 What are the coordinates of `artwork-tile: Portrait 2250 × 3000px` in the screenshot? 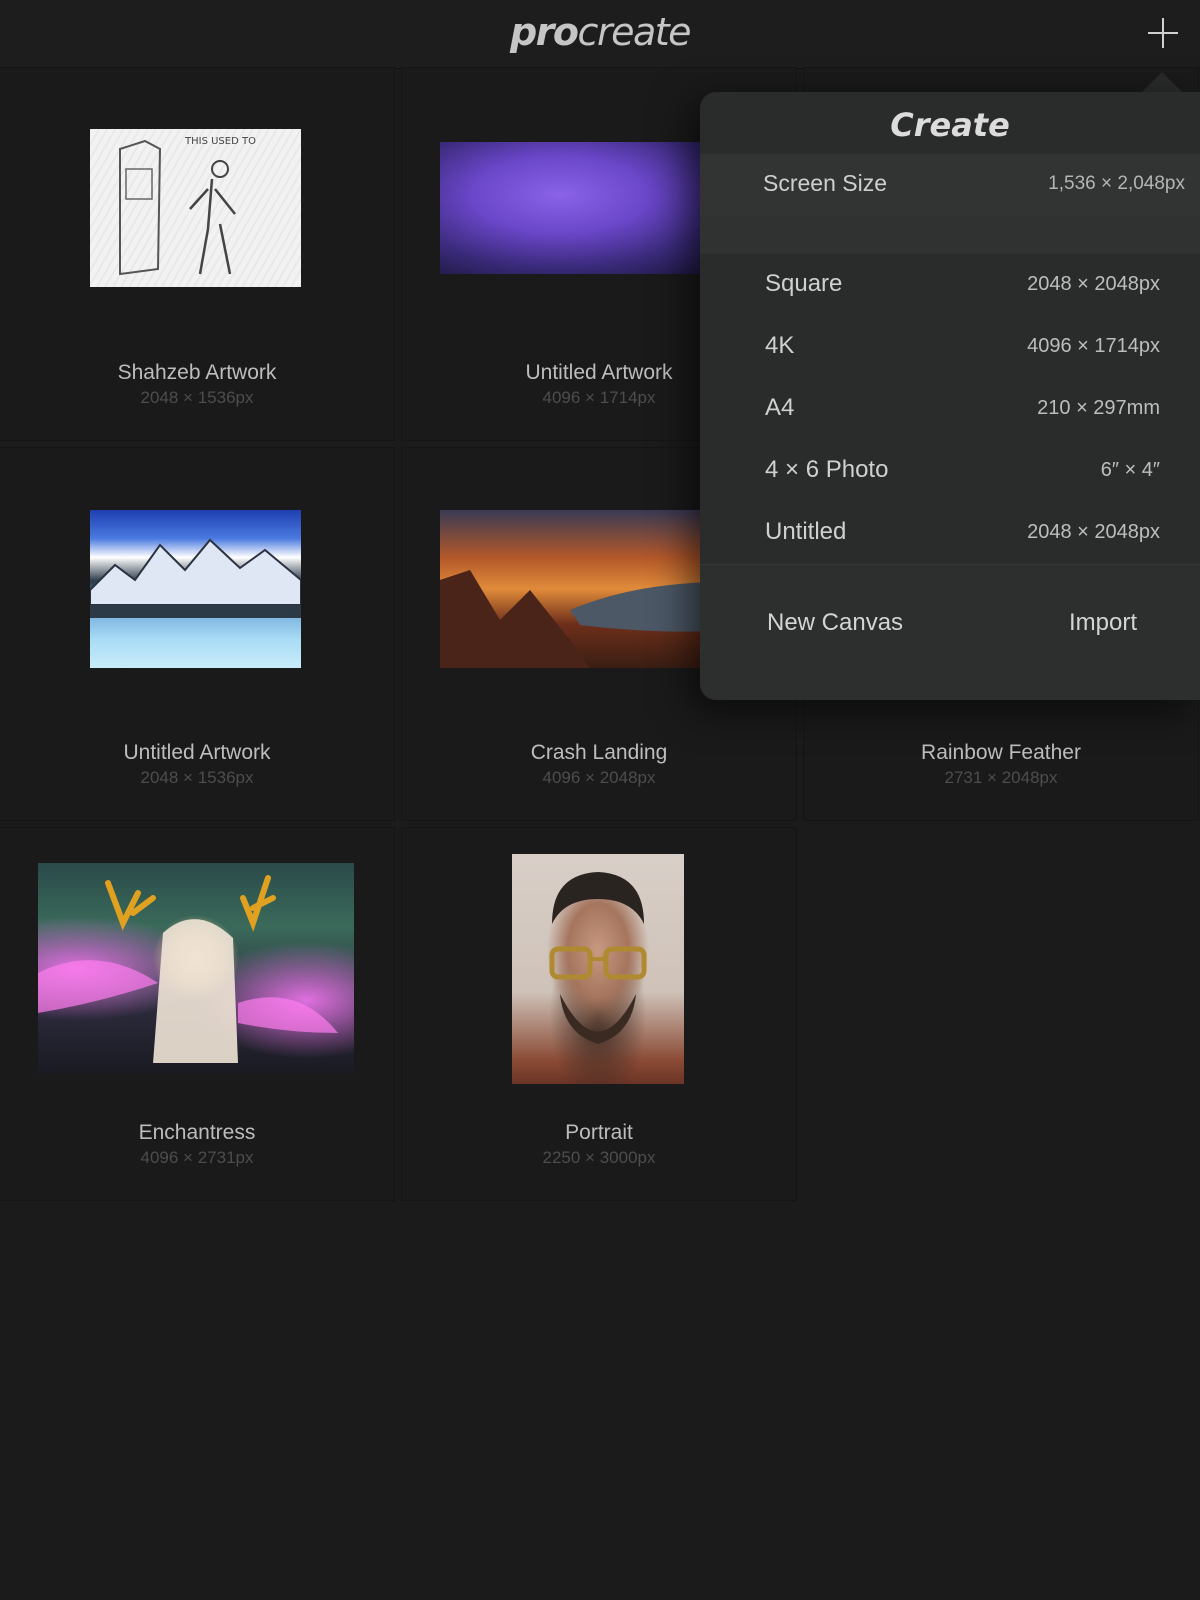 It's located at (599, 1014).